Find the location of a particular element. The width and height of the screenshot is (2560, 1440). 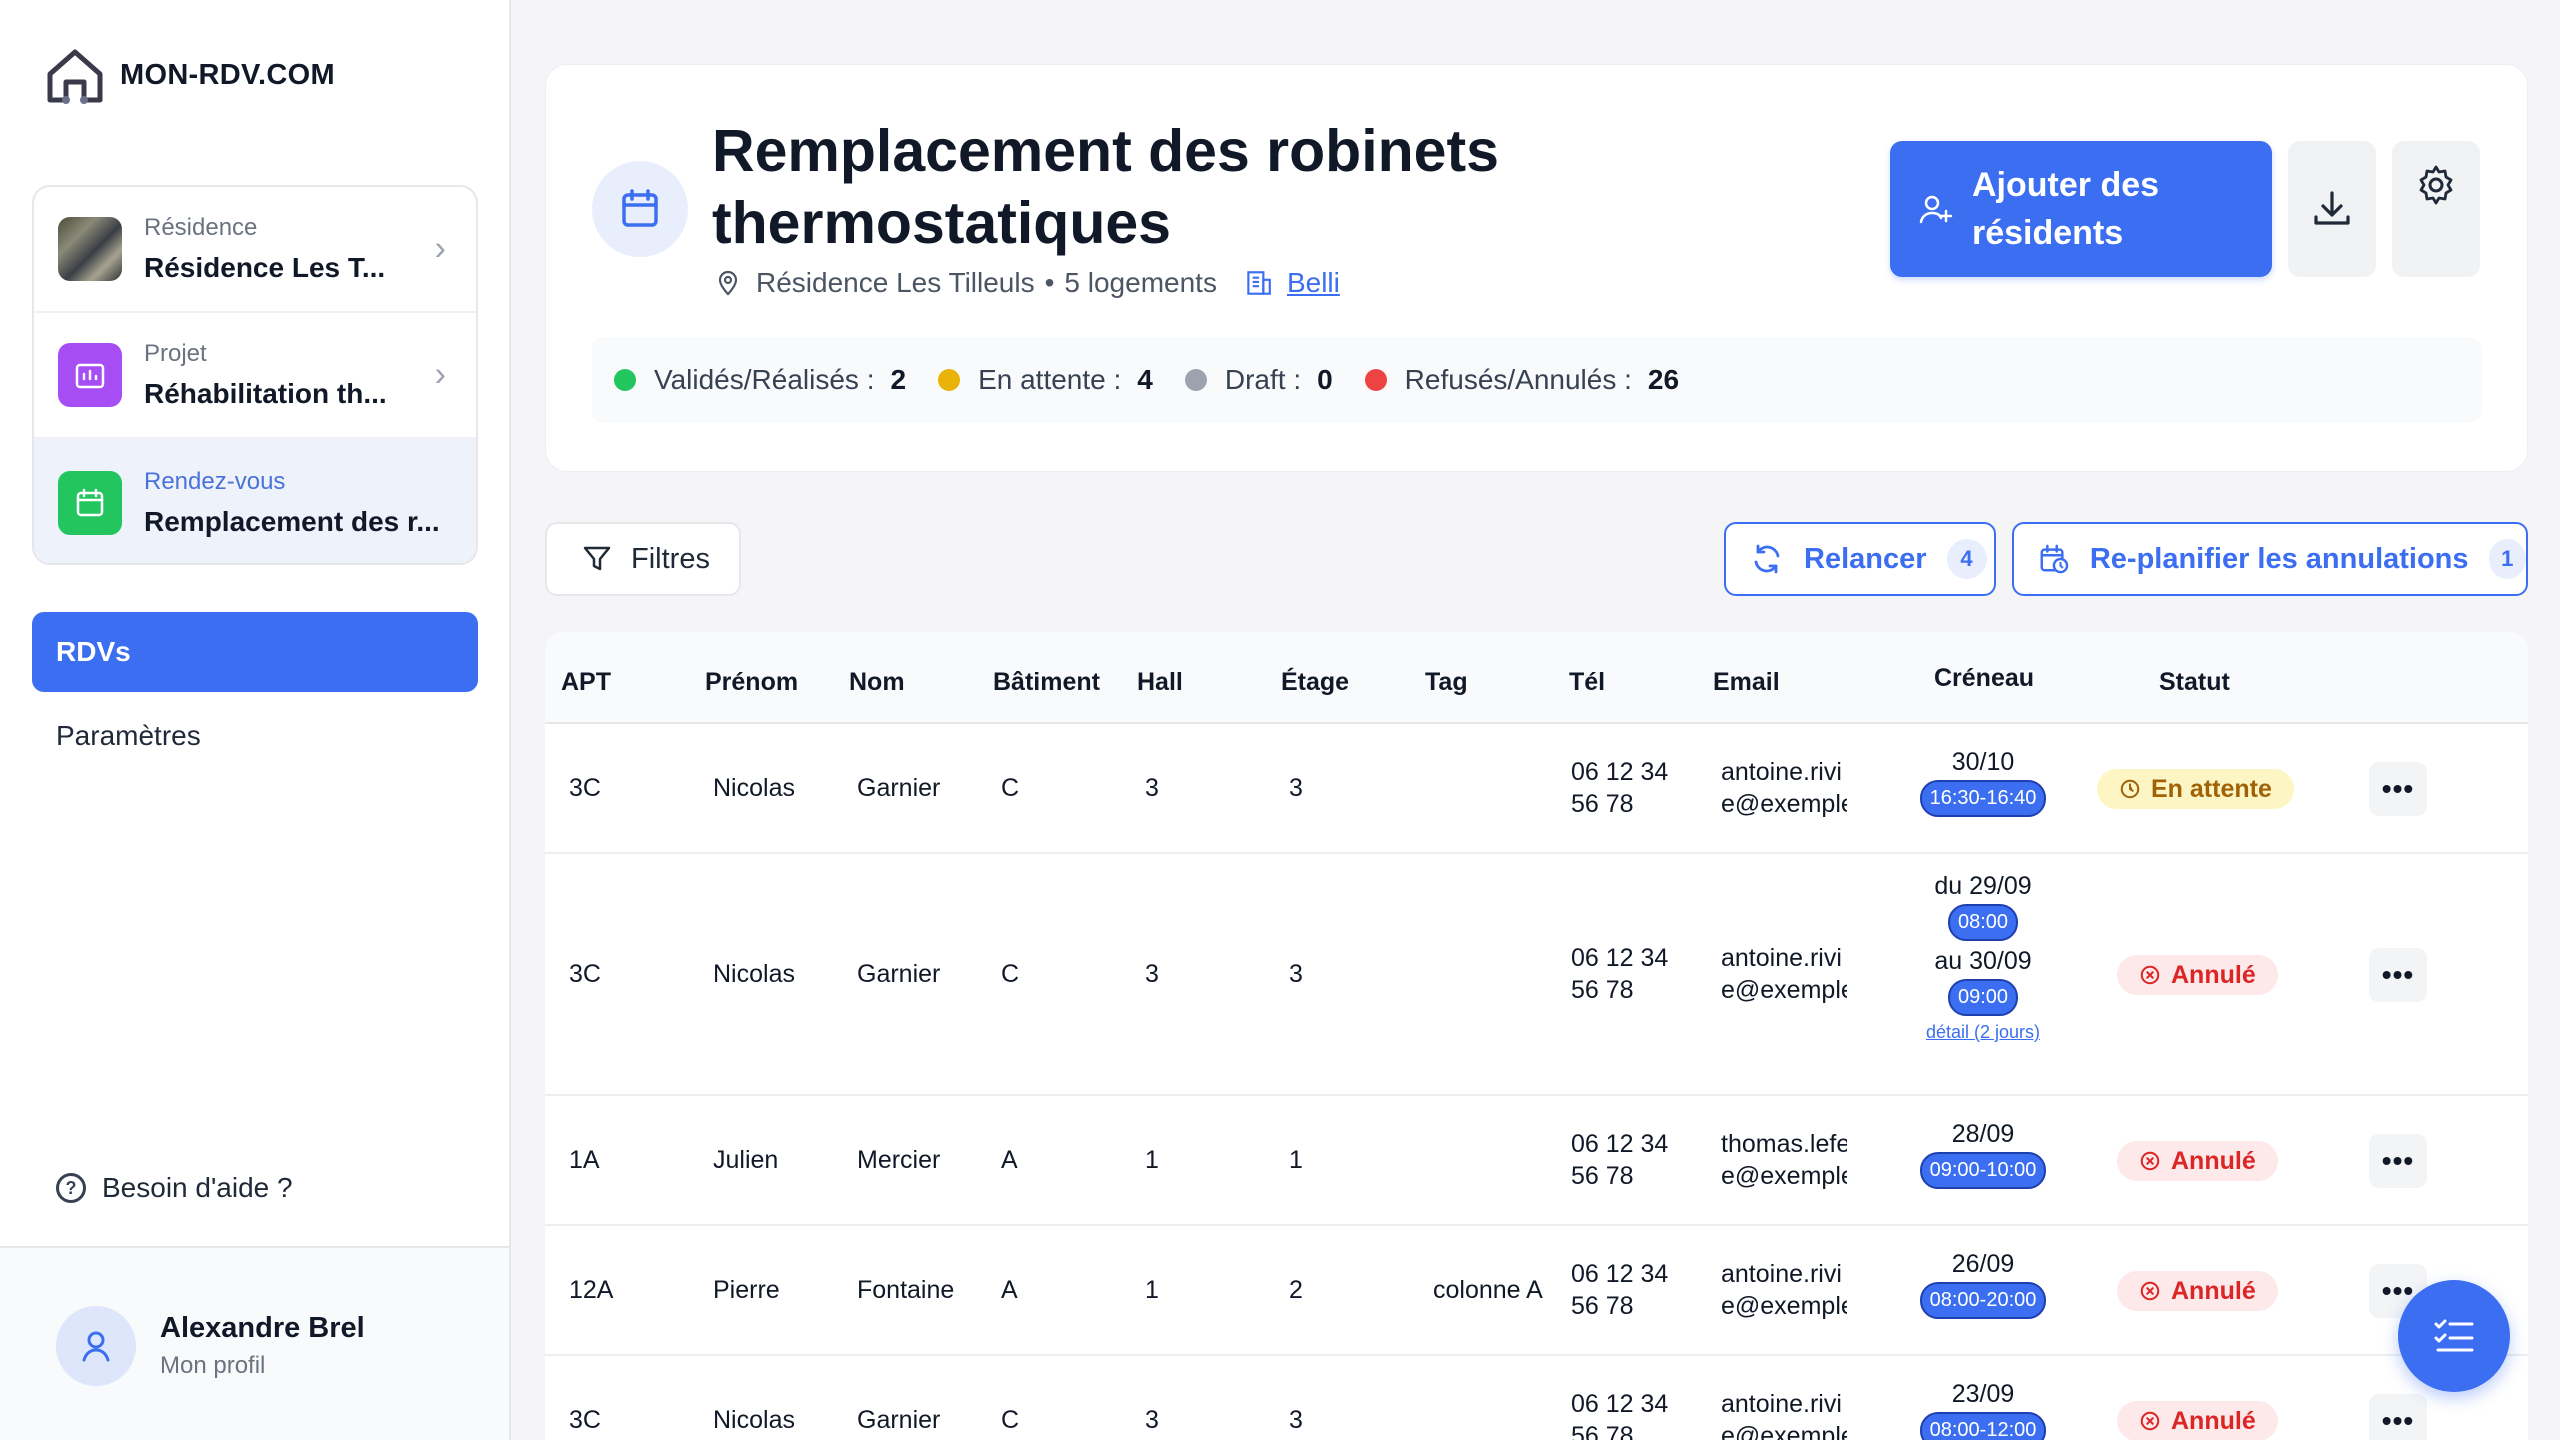

column-header: Étage is located at coordinates (1315, 682).